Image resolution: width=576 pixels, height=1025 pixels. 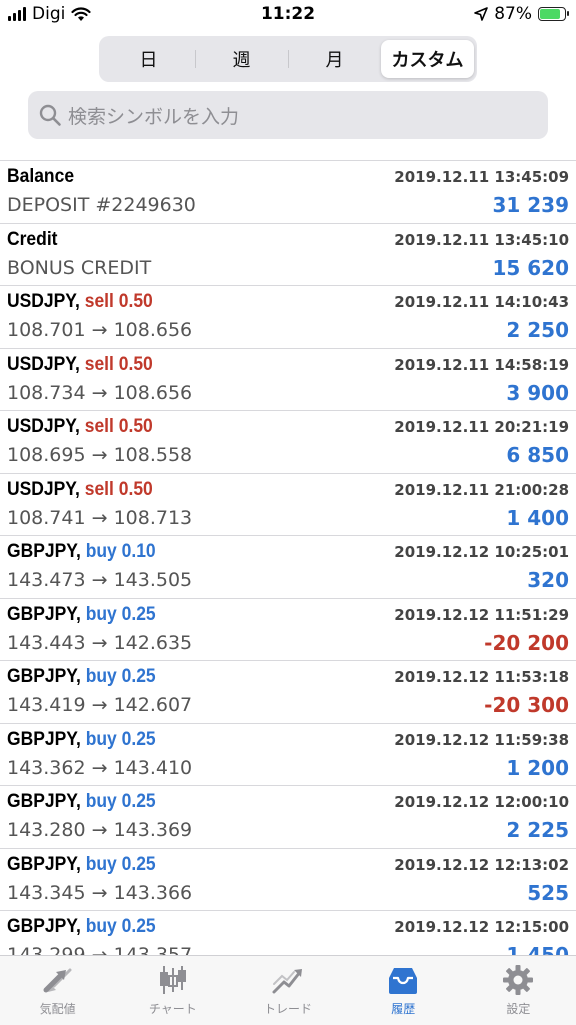 I want to click on row-time: 2019.12.11 14:58:19, so click(x=481, y=364).